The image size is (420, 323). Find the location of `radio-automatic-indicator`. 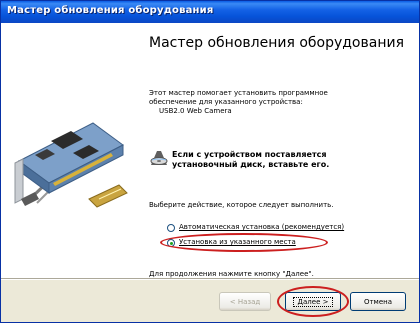

radio-automatic-indicator is located at coordinates (171, 228).